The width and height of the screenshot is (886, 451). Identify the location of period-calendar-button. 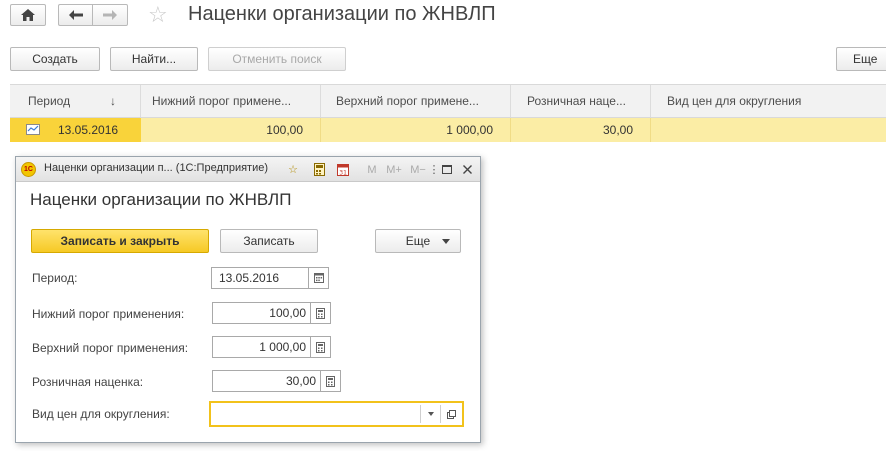
(319, 278).